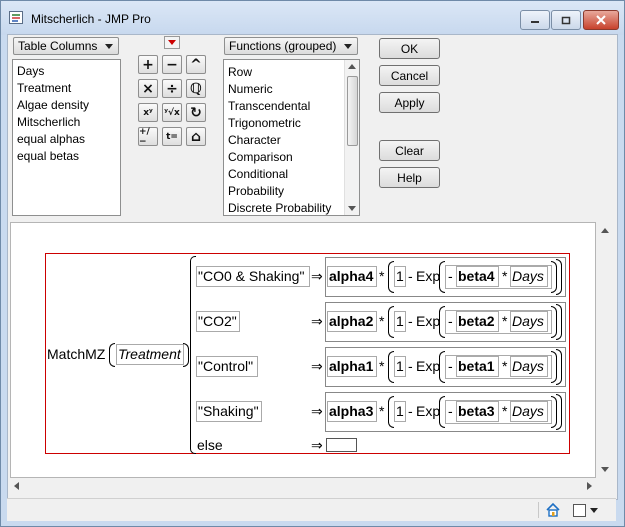 The height and width of the screenshot is (527, 625). I want to click on functions-list-scrollbar, so click(351, 137).